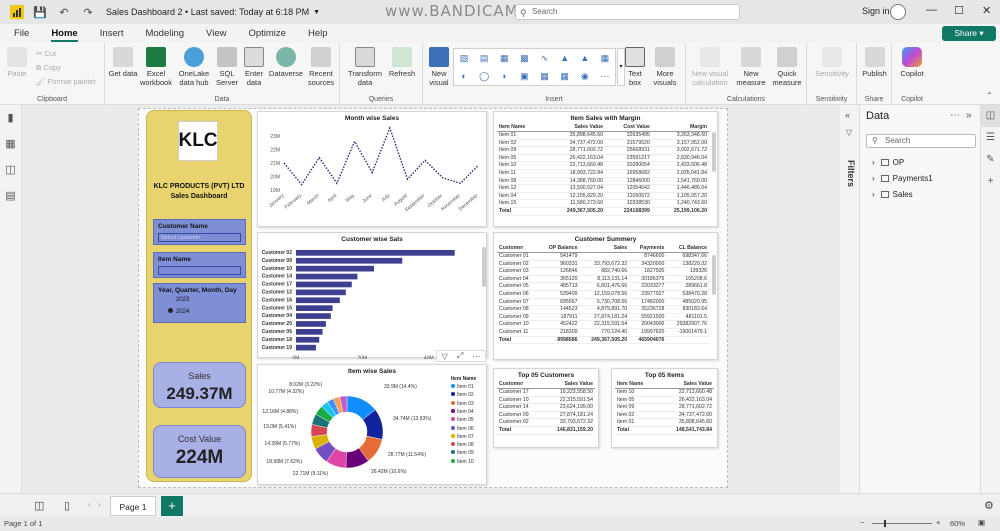  Describe the element at coordinates (66, 81) in the screenshot. I see `format-painter-button: 🖌 Format painter` at that location.